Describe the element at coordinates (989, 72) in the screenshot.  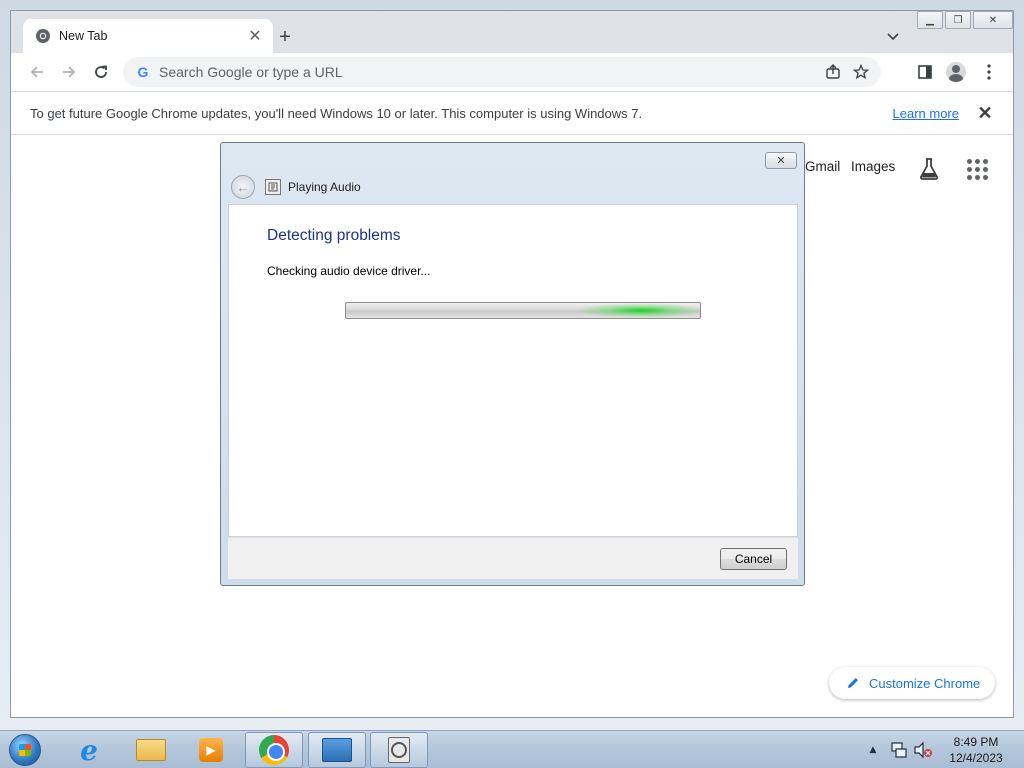
I see `more-menu-icon` at that location.